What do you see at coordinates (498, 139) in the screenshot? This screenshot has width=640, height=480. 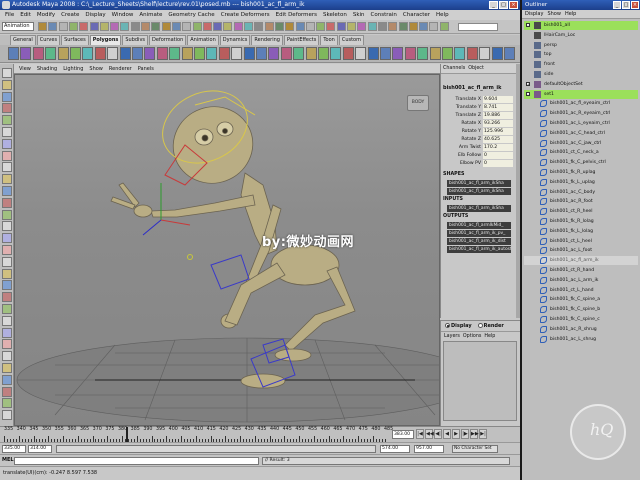 I see `channel-value: 40.625` at bounding box center [498, 139].